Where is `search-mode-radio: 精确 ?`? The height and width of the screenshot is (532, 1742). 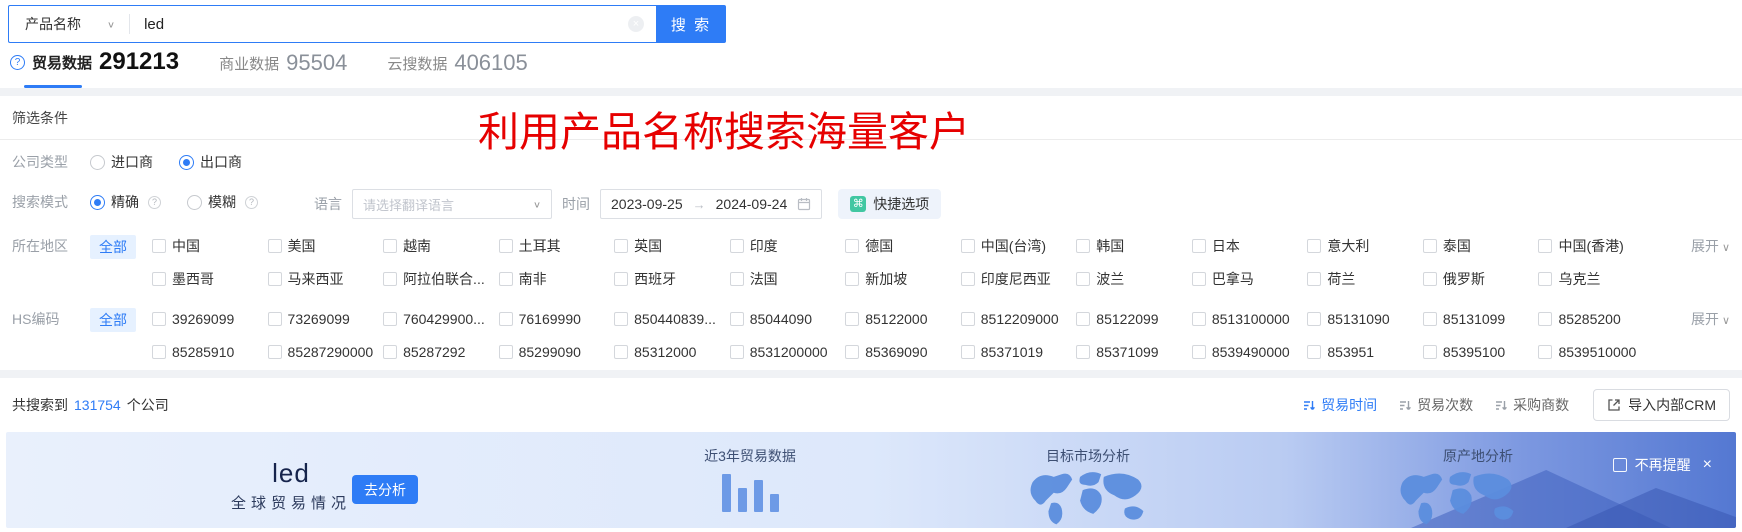
search-mode-radio: 精确 ? is located at coordinates (125, 202).